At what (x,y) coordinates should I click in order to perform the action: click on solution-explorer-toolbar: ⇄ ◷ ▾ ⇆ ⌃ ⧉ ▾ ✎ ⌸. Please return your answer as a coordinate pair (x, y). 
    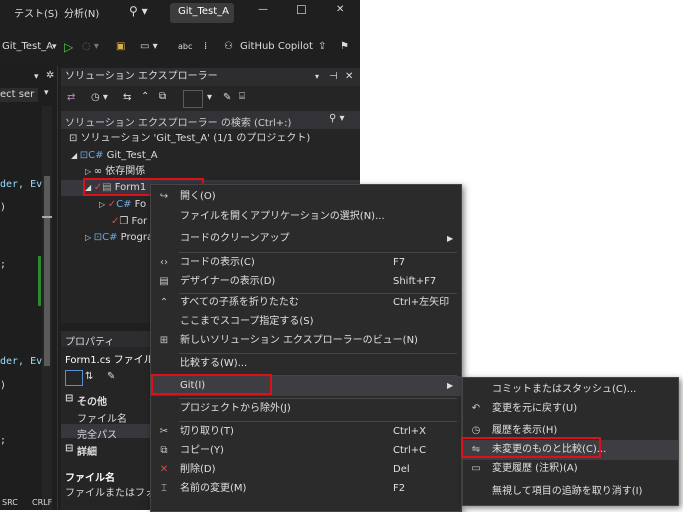
    Looking at the image, I should click on (210, 99).